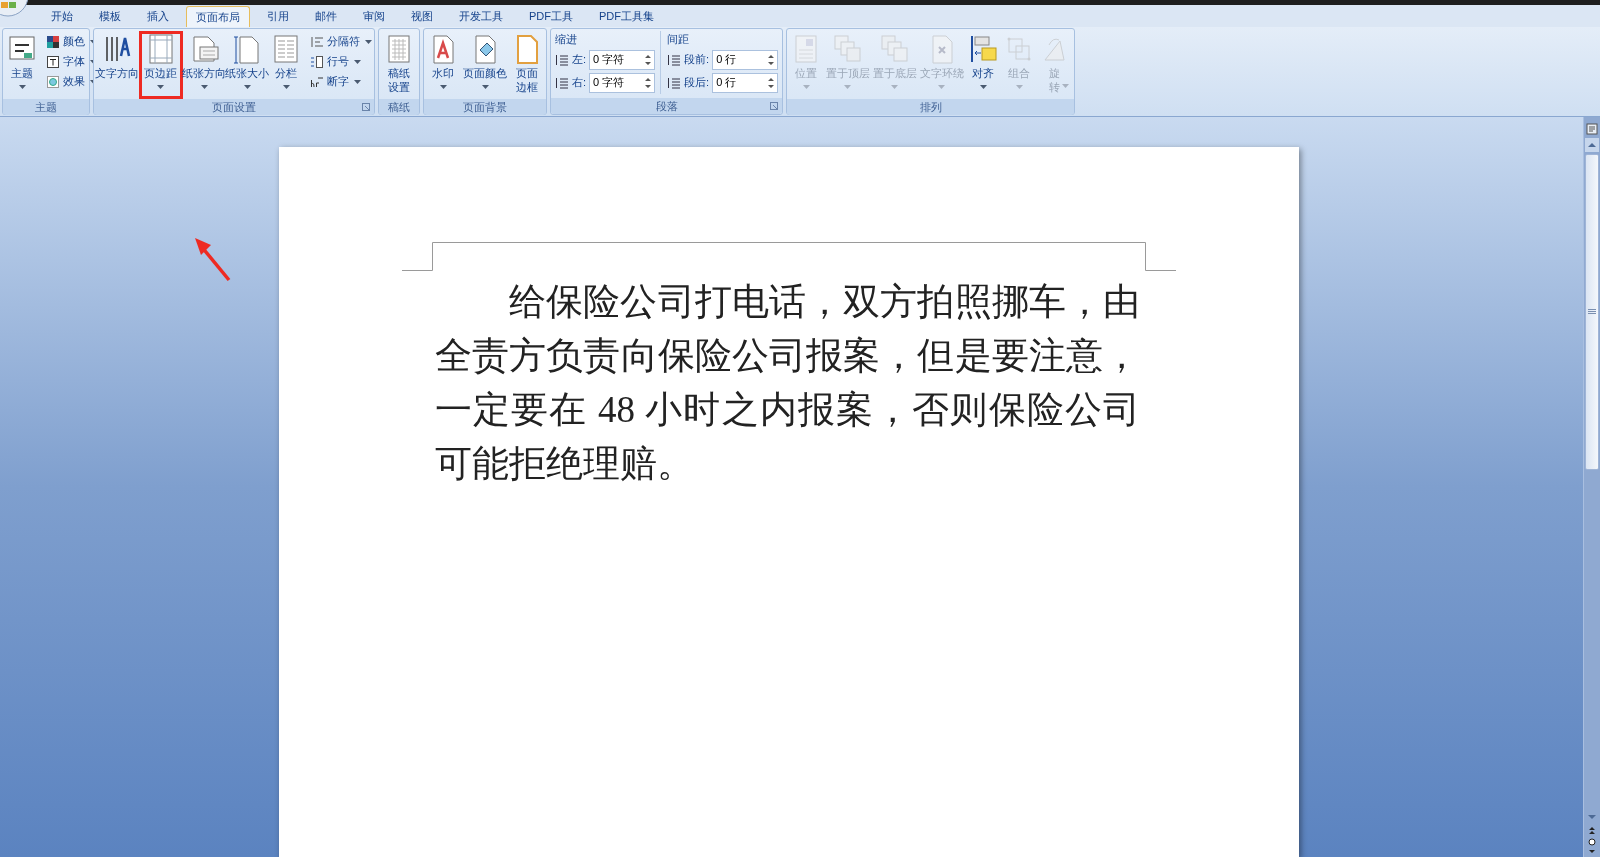 Image resolution: width=1600 pixels, height=857 pixels. I want to click on ribbon-tab: 页面布局, so click(218, 16).